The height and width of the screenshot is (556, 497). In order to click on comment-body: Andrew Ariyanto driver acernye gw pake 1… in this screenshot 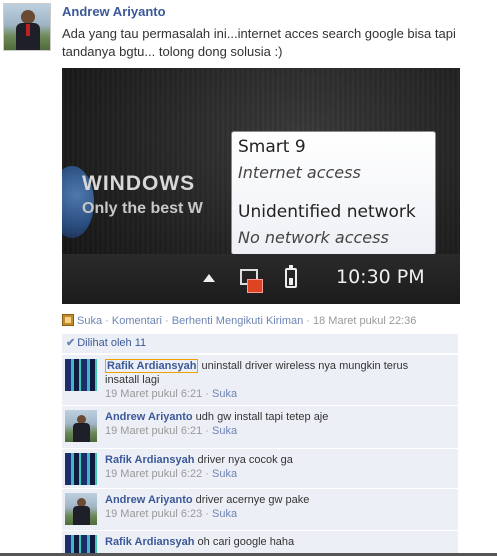, I will do `click(275, 507)`.